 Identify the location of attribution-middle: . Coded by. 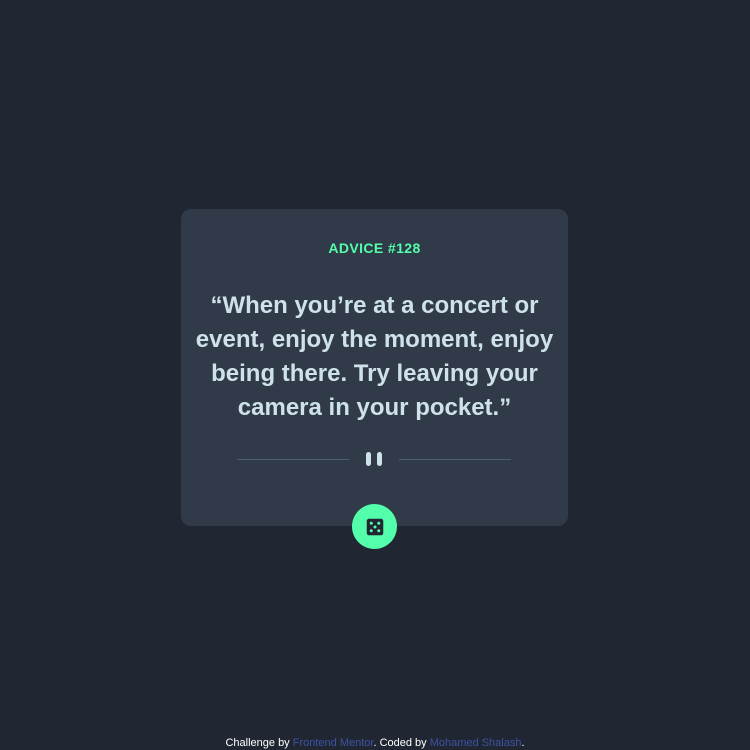
(401, 743).